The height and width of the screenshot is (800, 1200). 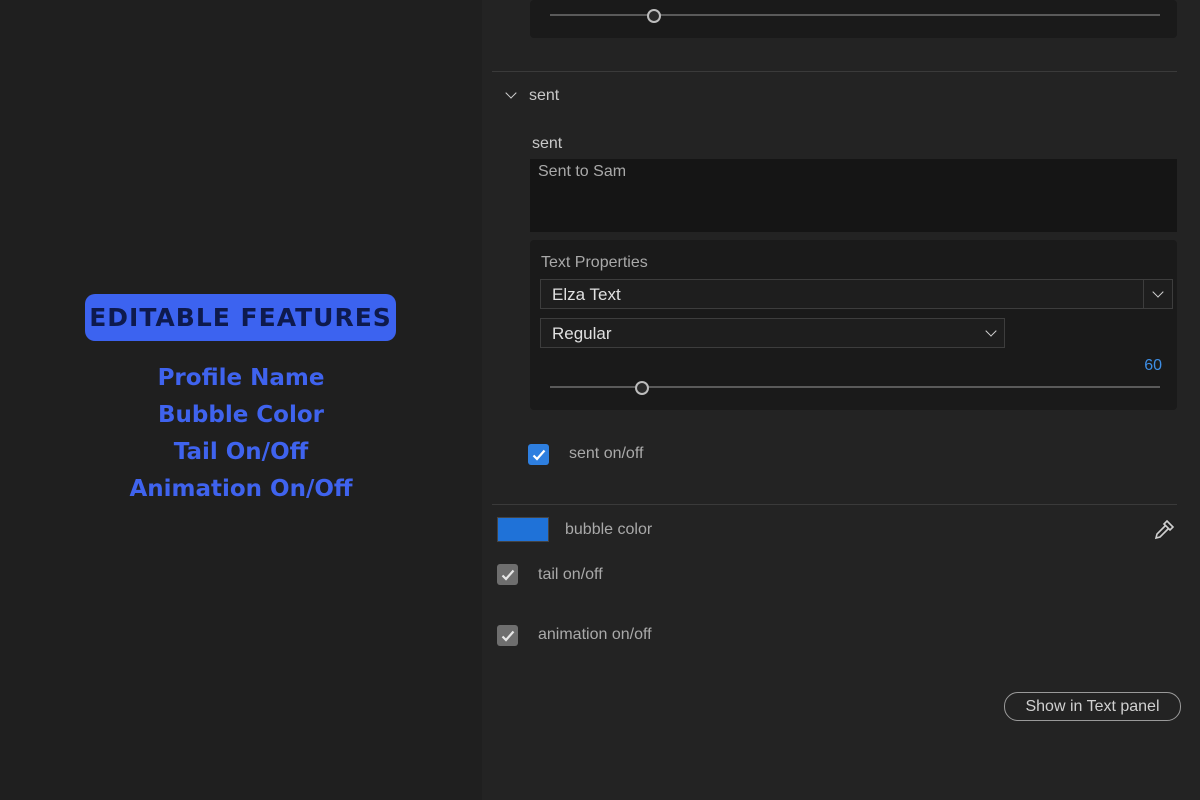 I want to click on feature-item: Profile Name, so click(x=241, y=378).